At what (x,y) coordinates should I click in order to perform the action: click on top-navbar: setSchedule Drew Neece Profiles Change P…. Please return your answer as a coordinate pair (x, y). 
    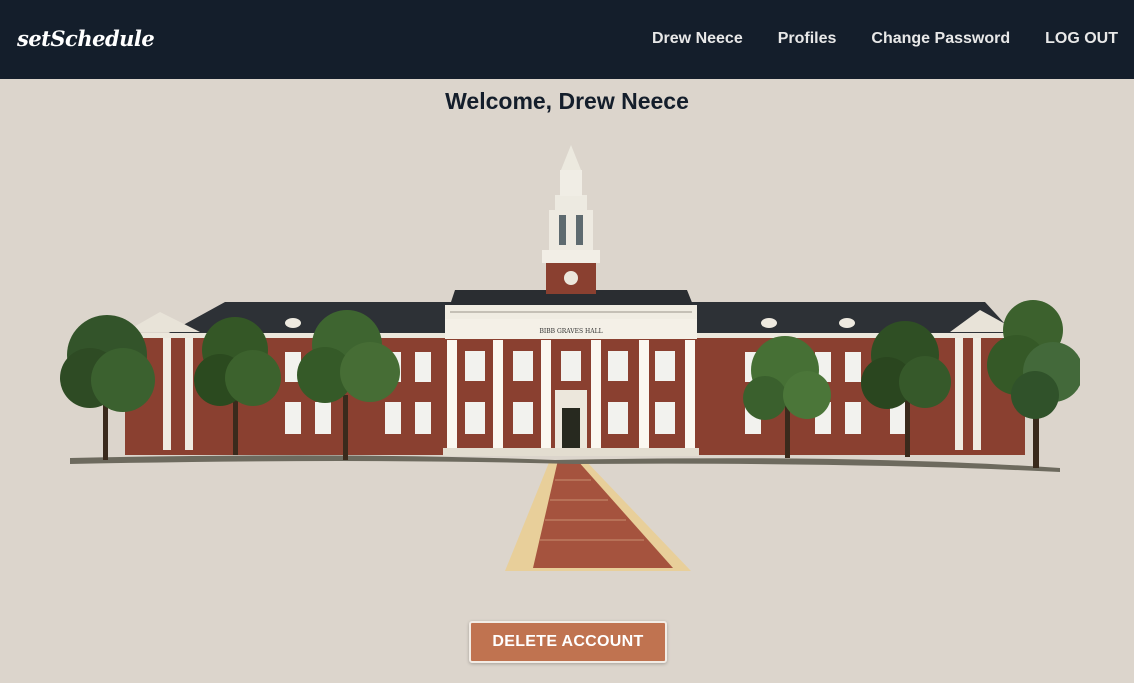
    Looking at the image, I should click on (567, 39).